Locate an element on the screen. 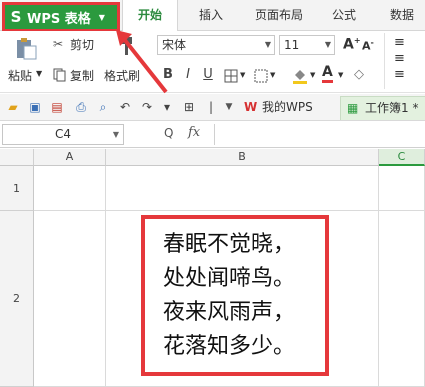 This screenshot has width=425, height=387. doc-tab-label: 我的WPS is located at coordinates (287, 107).